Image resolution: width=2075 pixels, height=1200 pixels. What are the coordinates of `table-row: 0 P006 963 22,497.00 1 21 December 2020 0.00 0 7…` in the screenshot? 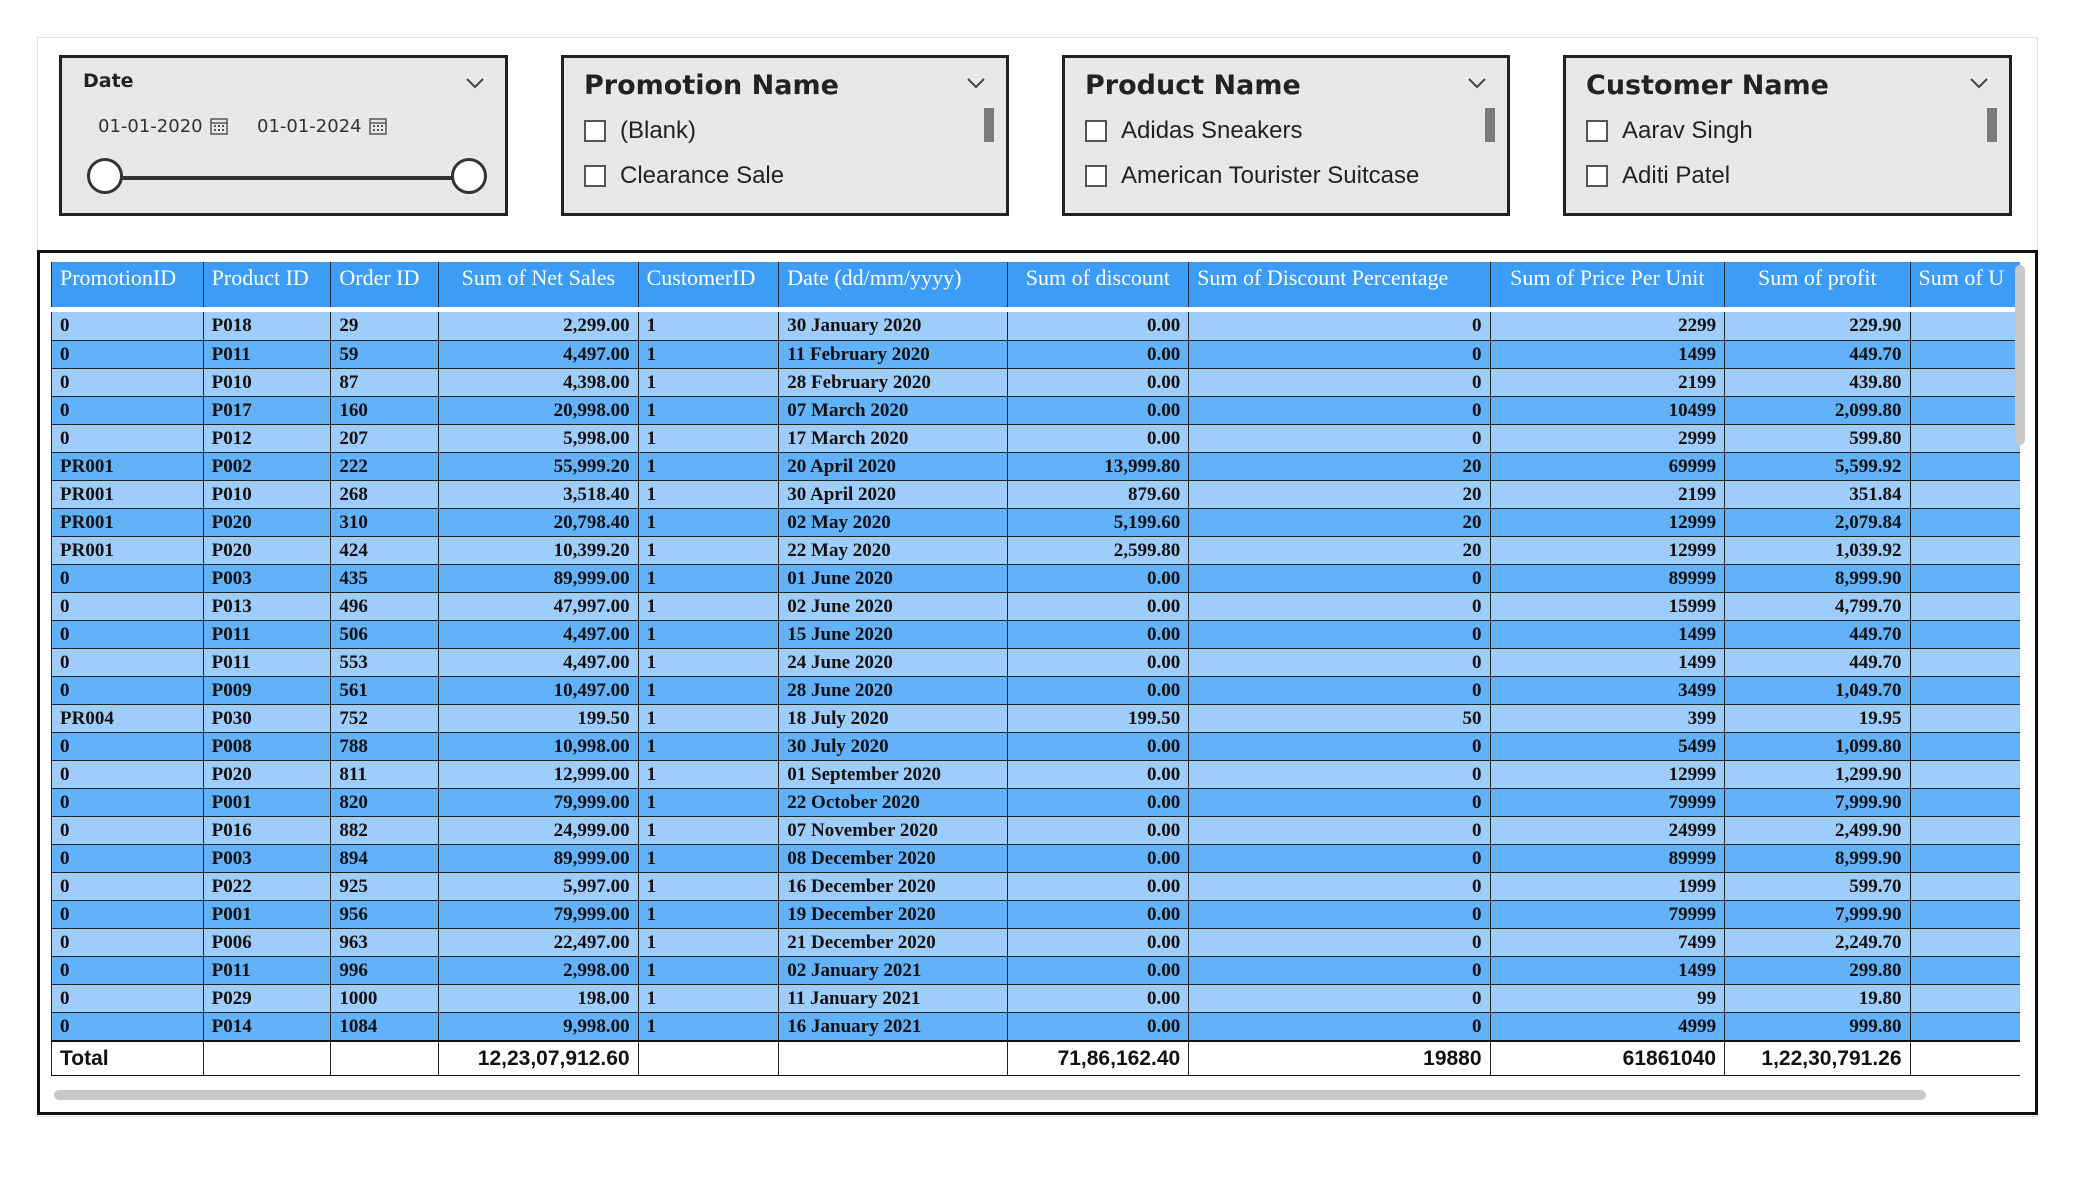 It's located at (1035, 942).